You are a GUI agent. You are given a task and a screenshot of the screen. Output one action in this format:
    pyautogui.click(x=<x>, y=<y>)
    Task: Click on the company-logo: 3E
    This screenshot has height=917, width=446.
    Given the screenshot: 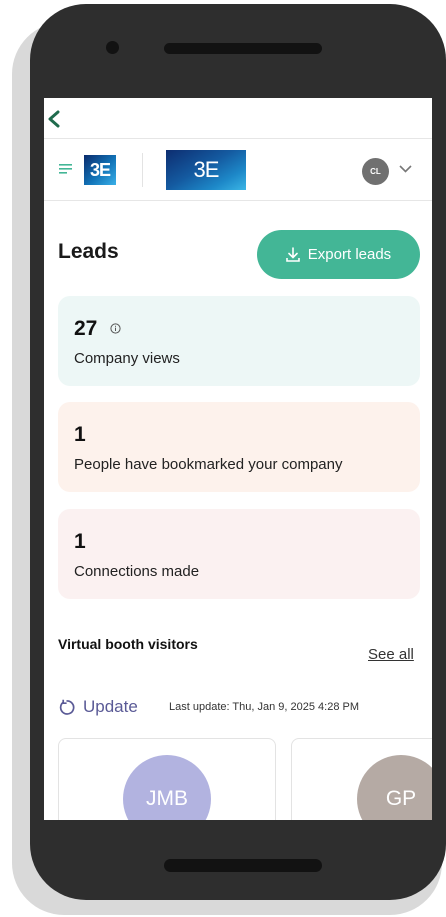 What is the action you would take?
    pyautogui.click(x=100, y=170)
    